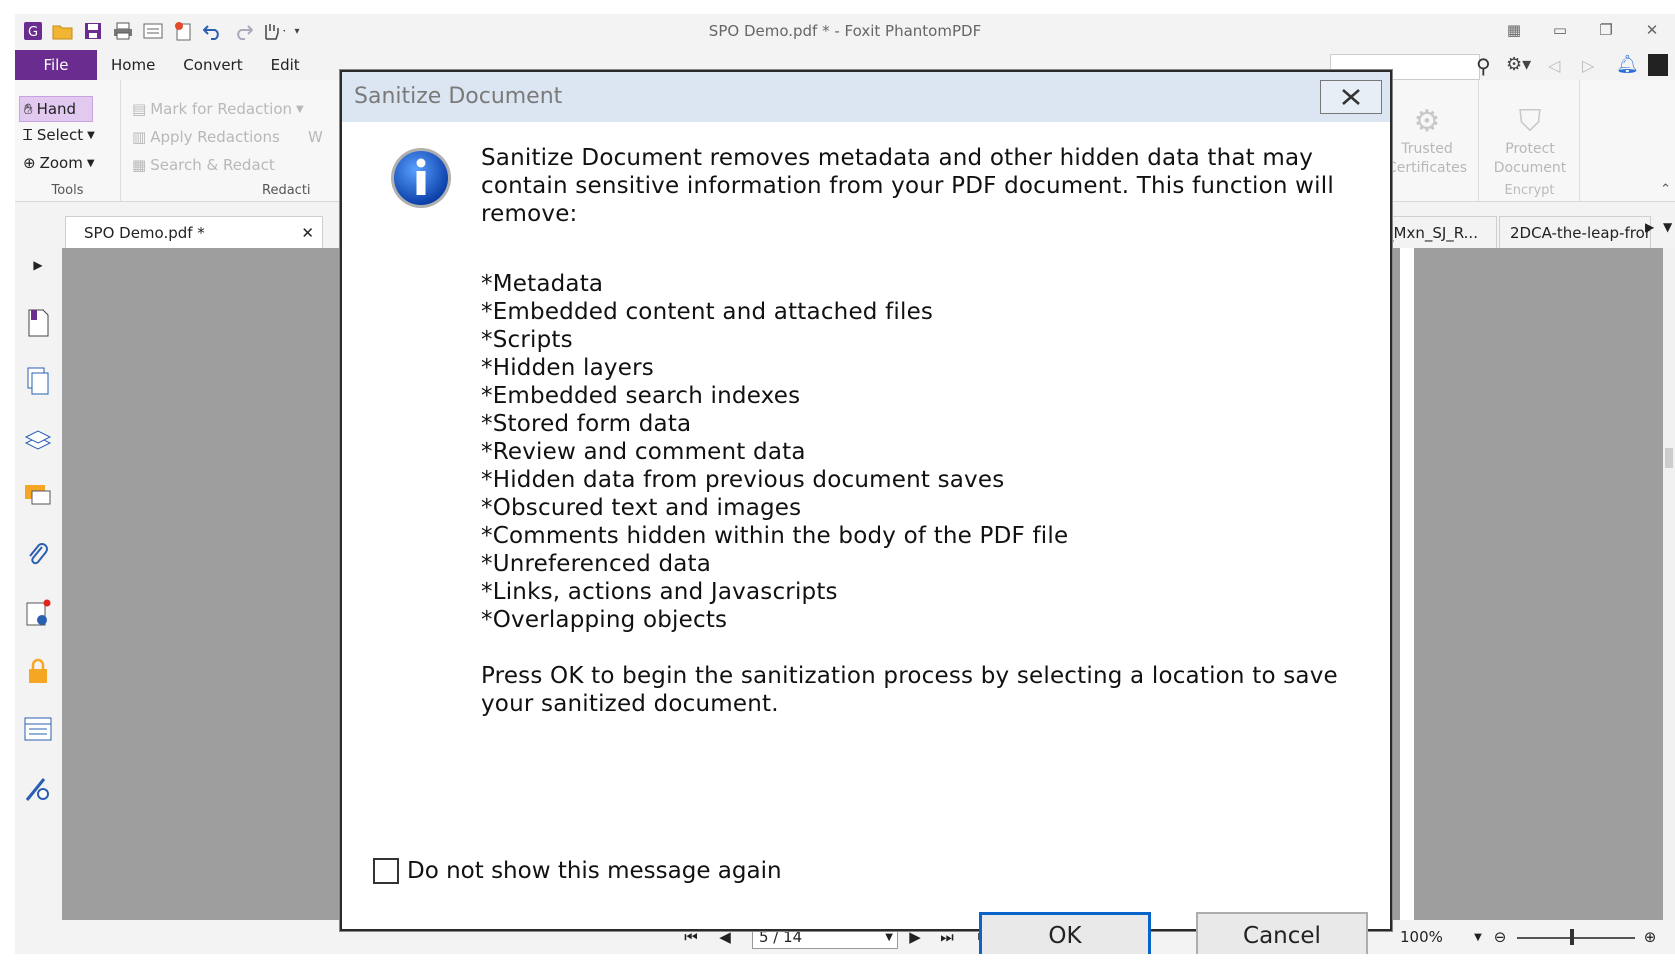 This screenshot has height=964, width=1675. I want to click on notification-bell-icon: 🔔︎, so click(1627, 64).